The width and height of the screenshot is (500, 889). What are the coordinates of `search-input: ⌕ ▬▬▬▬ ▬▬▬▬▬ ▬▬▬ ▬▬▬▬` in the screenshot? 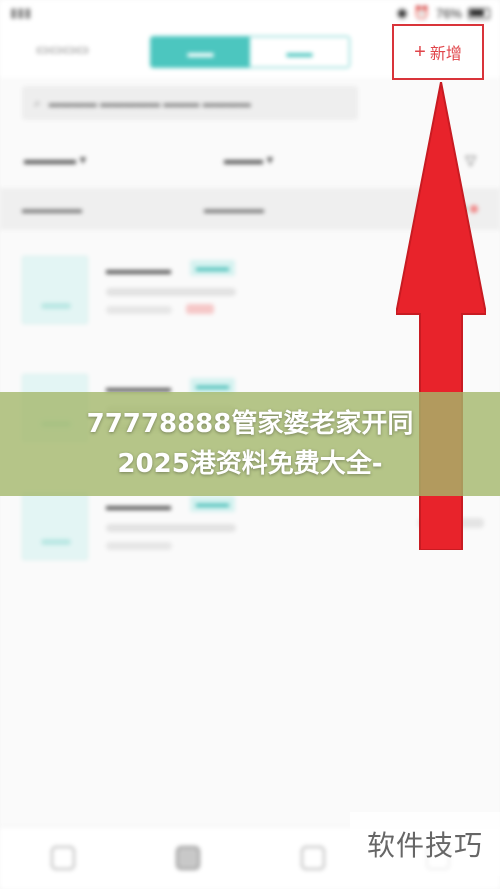 It's located at (190, 103).